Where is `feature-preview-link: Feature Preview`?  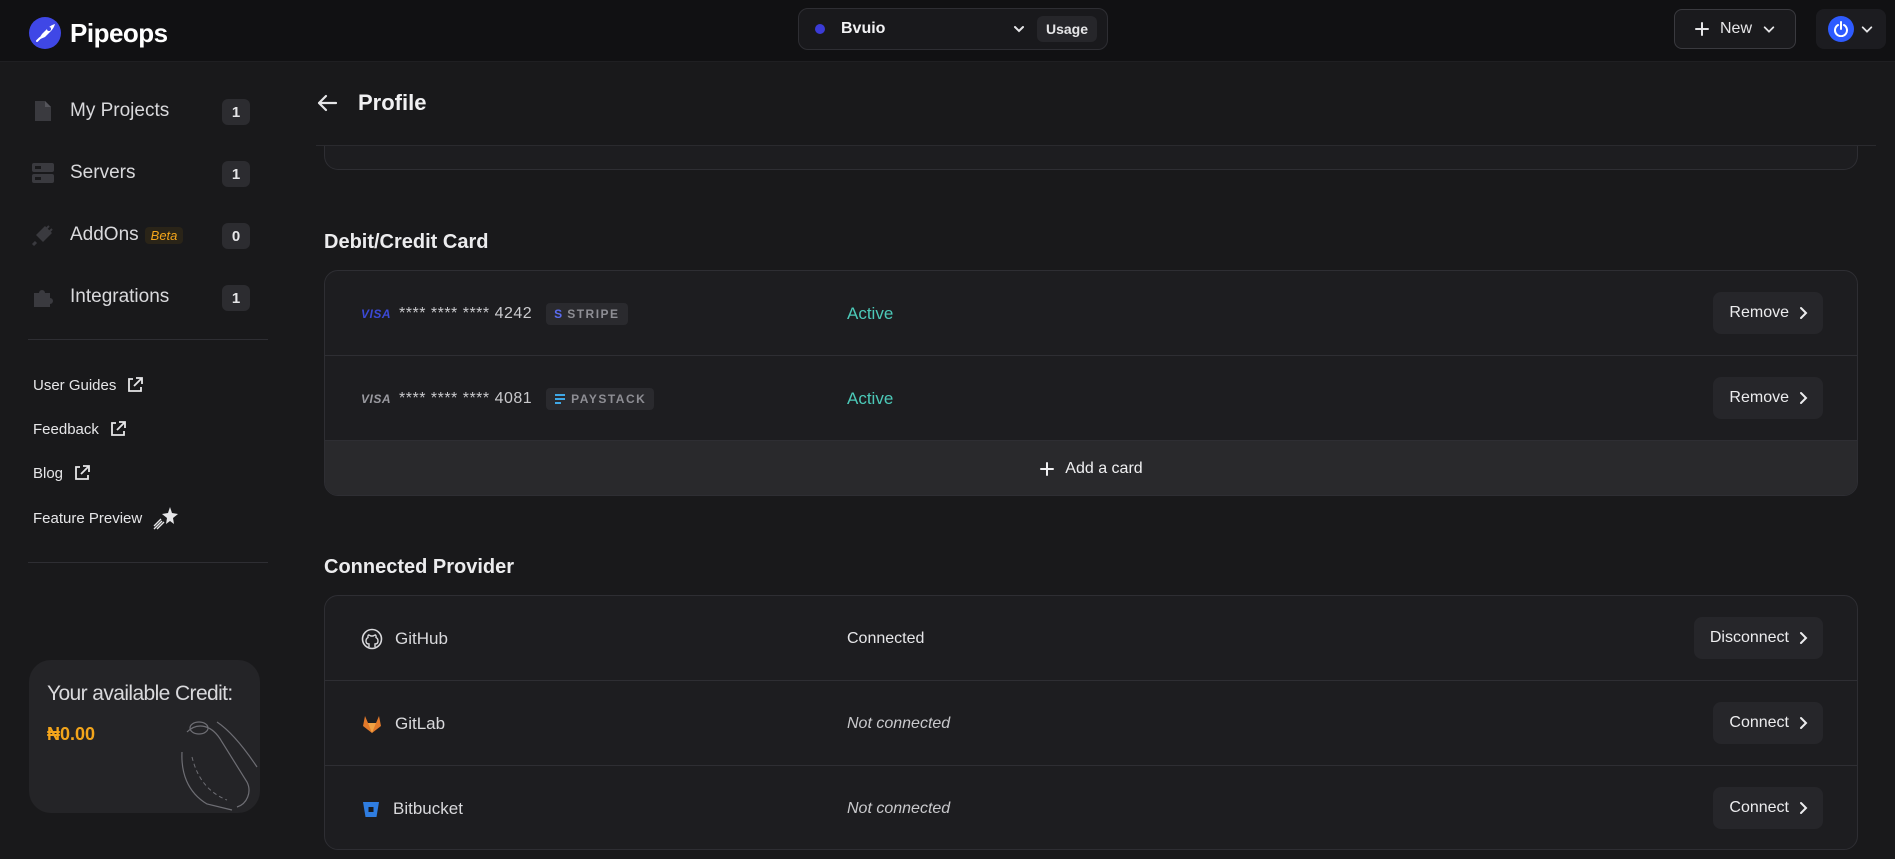
feature-preview-link: Feature Preview is located at coordinates (106, 518).